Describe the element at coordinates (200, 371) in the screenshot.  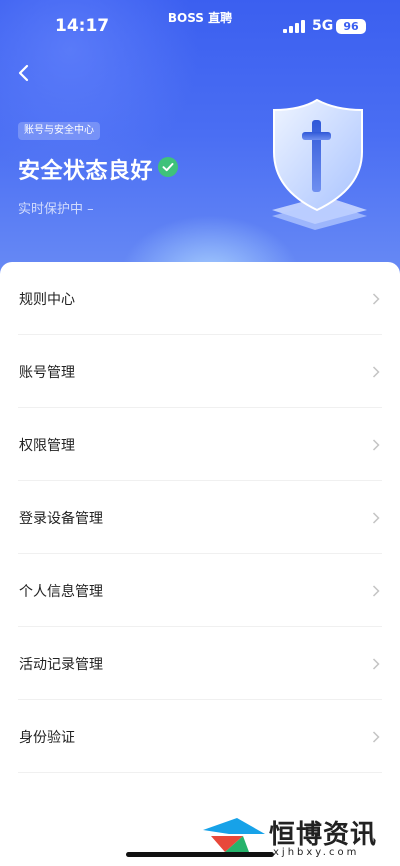
I see `menu-item-account-management: 账号管理` at that location.